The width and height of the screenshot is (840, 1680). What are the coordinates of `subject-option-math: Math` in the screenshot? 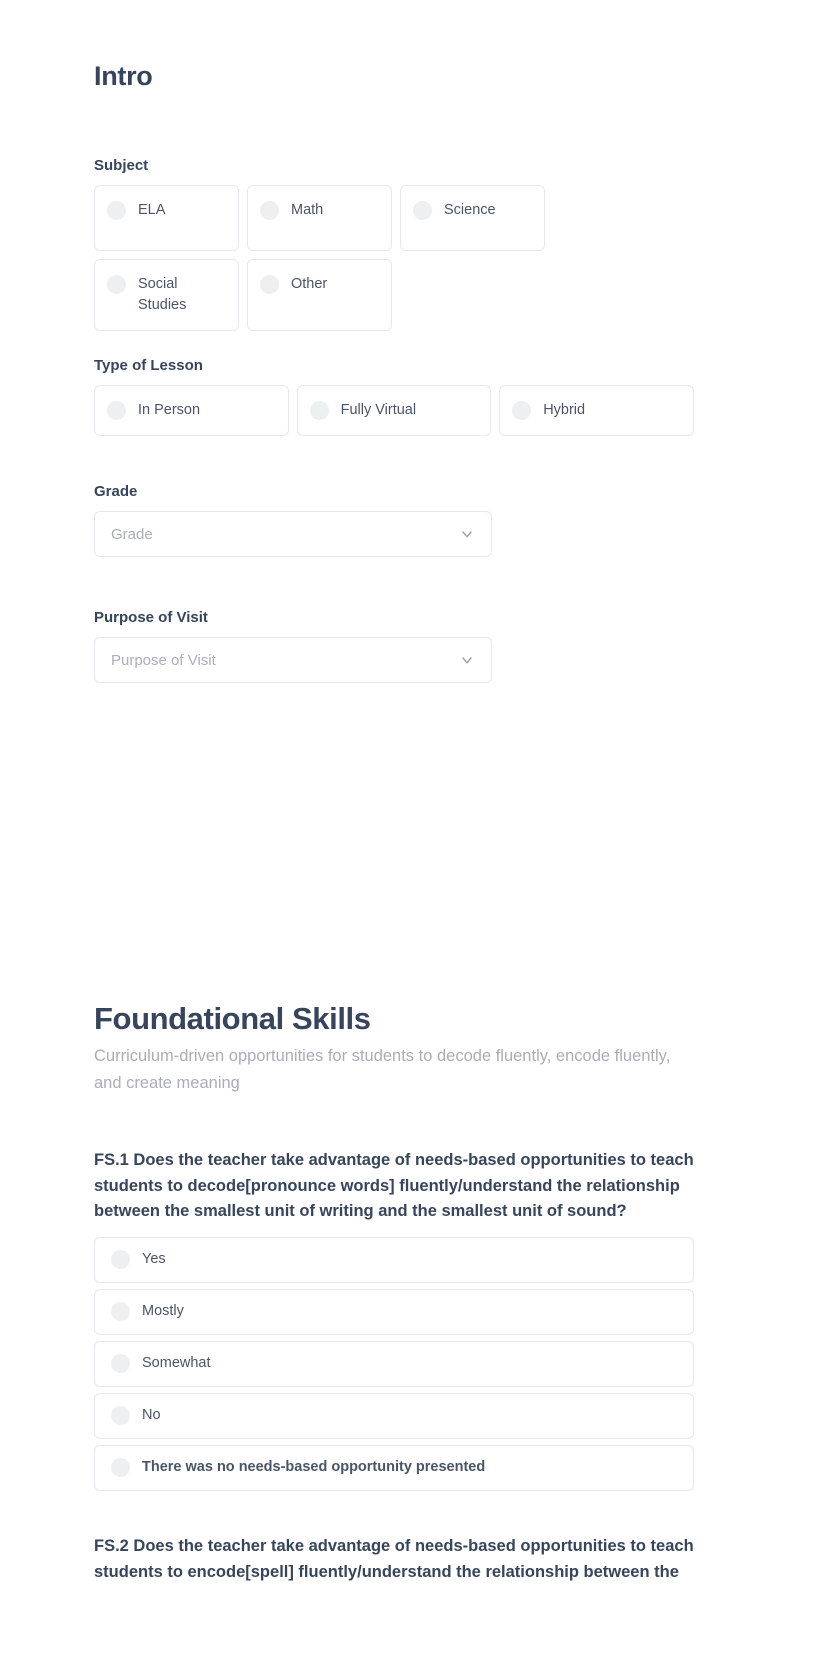 It's located at (319, 218).